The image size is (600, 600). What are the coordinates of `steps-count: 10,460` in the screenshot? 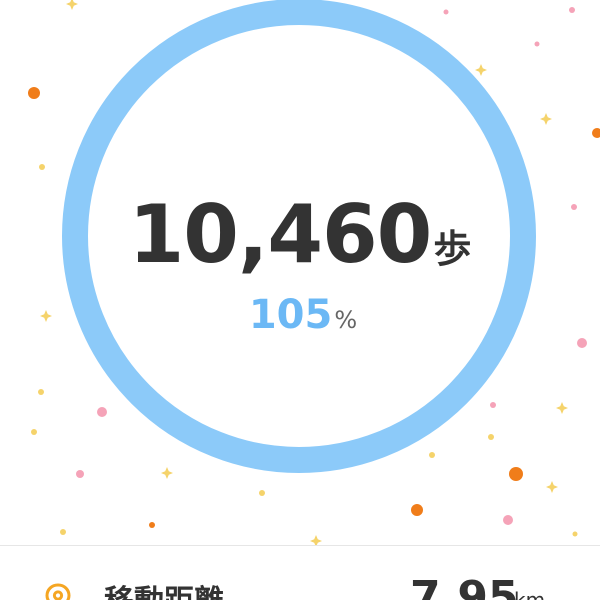 It's located at (280, 234).